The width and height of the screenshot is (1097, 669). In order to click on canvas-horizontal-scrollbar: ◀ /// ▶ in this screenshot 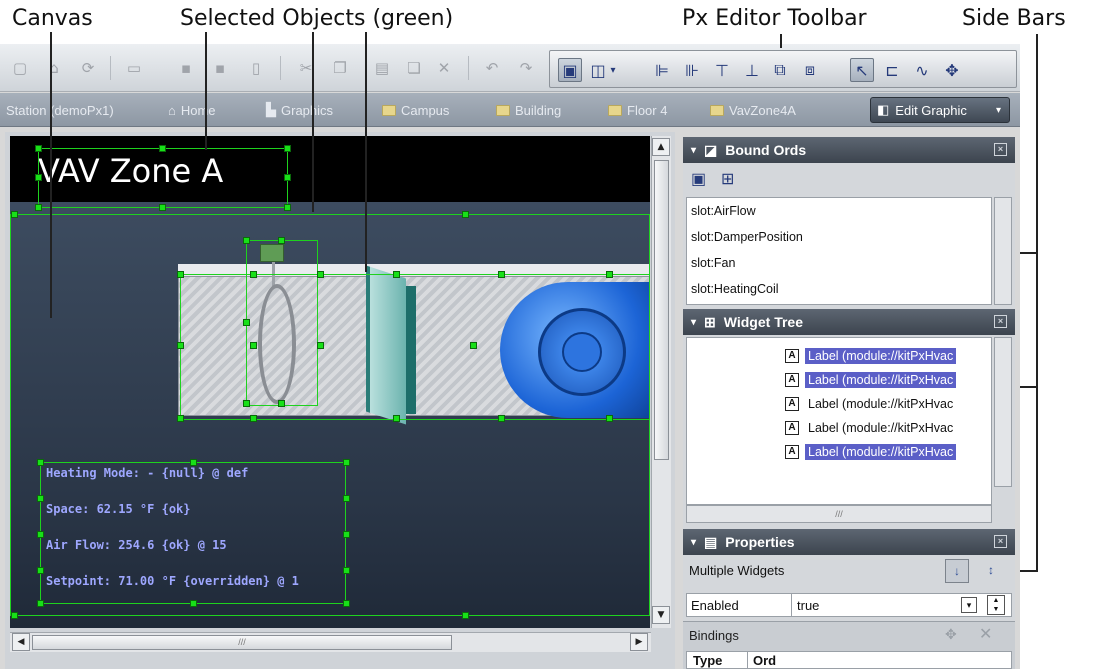, I will do `click(330, 642)`.